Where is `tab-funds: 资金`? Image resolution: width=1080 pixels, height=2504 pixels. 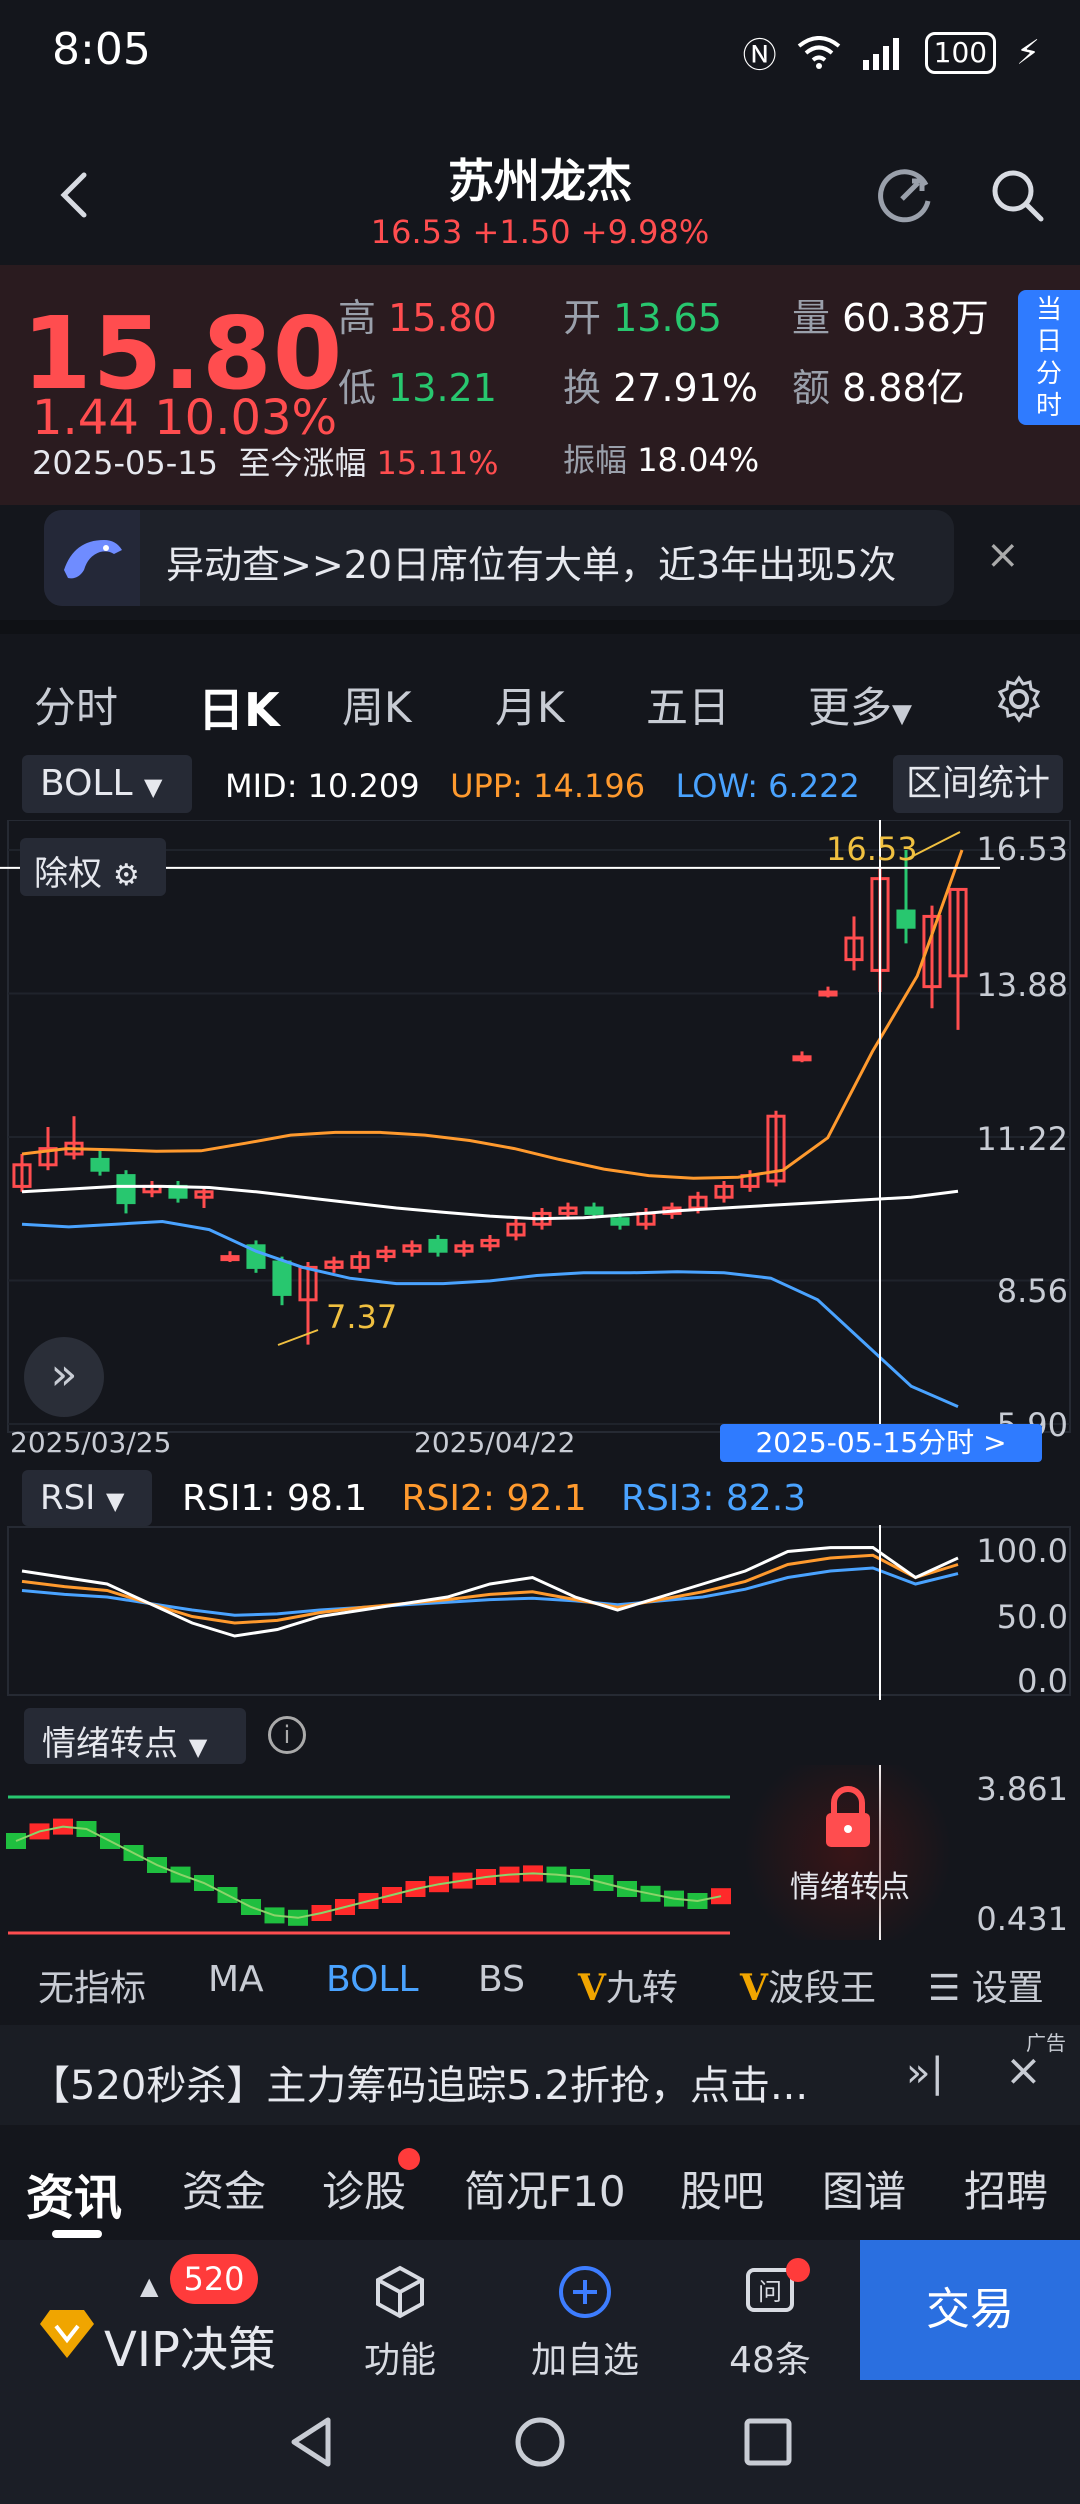
tab-funds: 资金 is located at coordinates (224, 2188).